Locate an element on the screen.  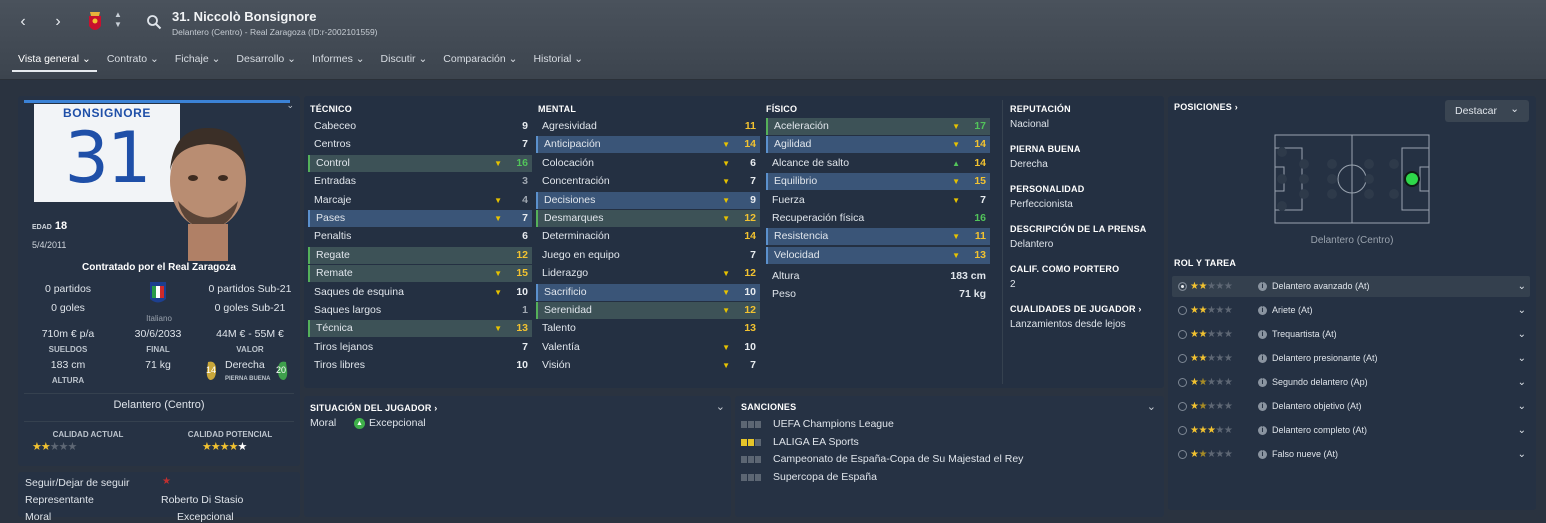
attribute-row: Colocación ▼ 6 is located at coordinates (648, 163).